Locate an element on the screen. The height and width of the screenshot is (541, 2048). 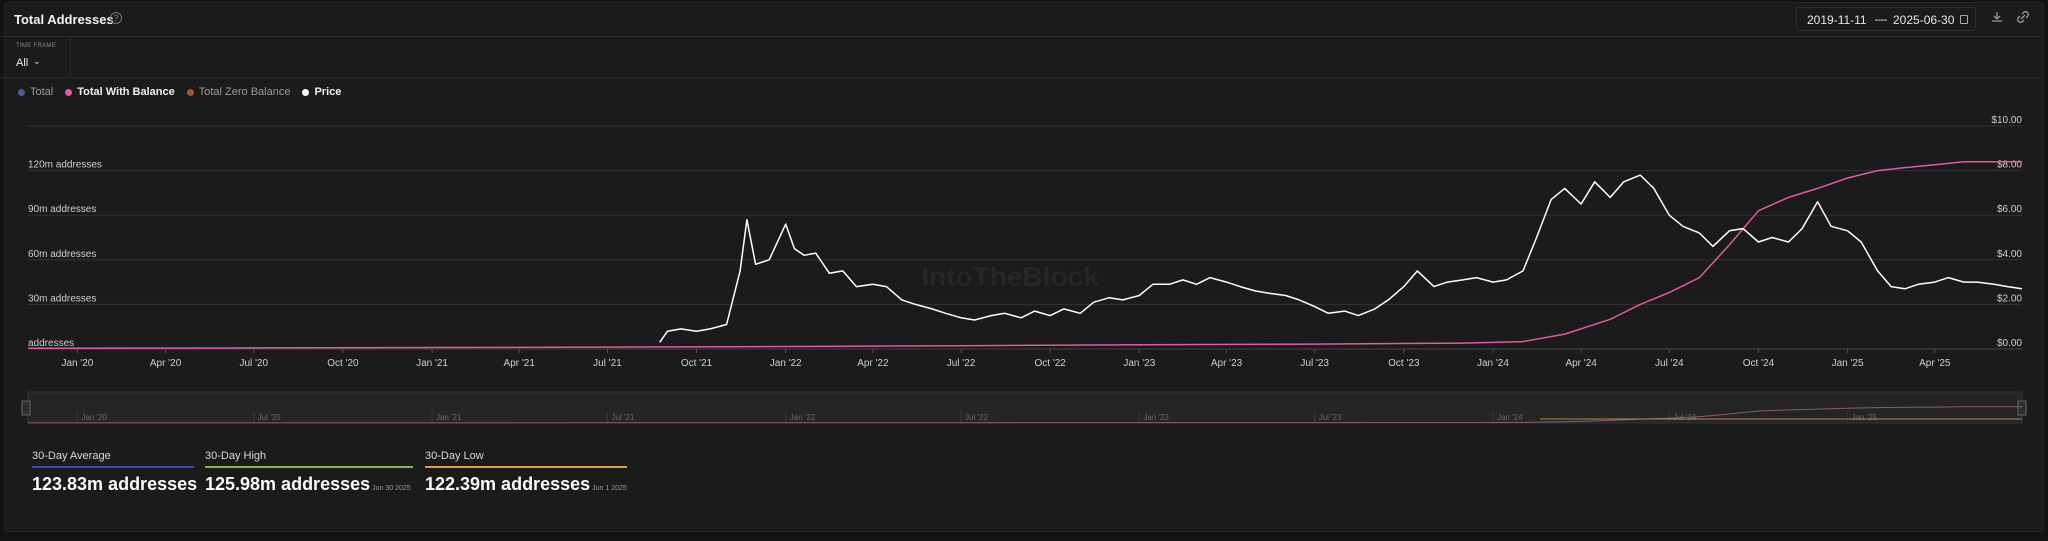
x-tick-label: Jul '24 is located at coordinates (1669, 363).